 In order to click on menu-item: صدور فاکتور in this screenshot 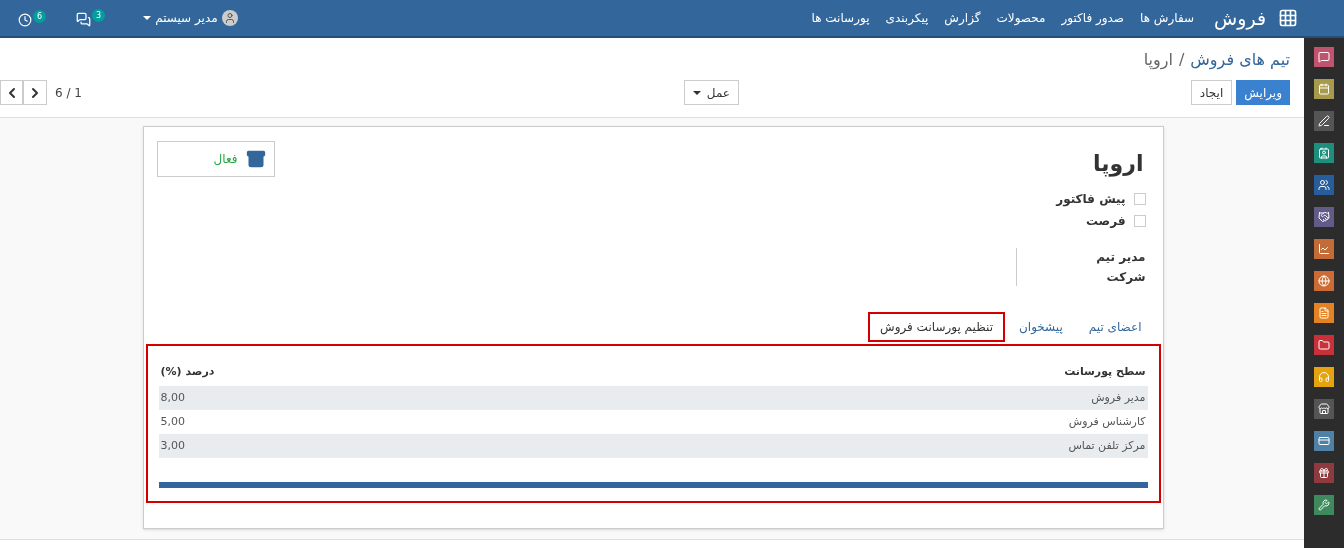, I will do `click(1093, 18)`.